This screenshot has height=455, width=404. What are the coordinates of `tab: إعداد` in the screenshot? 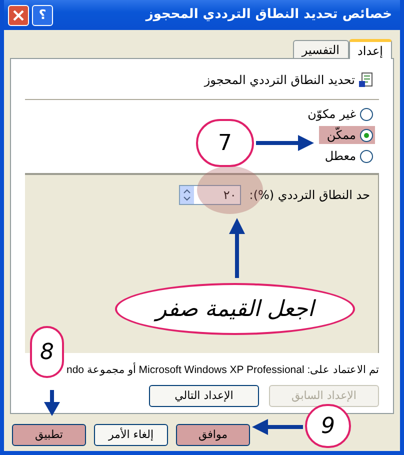 It's located at (370, 49).